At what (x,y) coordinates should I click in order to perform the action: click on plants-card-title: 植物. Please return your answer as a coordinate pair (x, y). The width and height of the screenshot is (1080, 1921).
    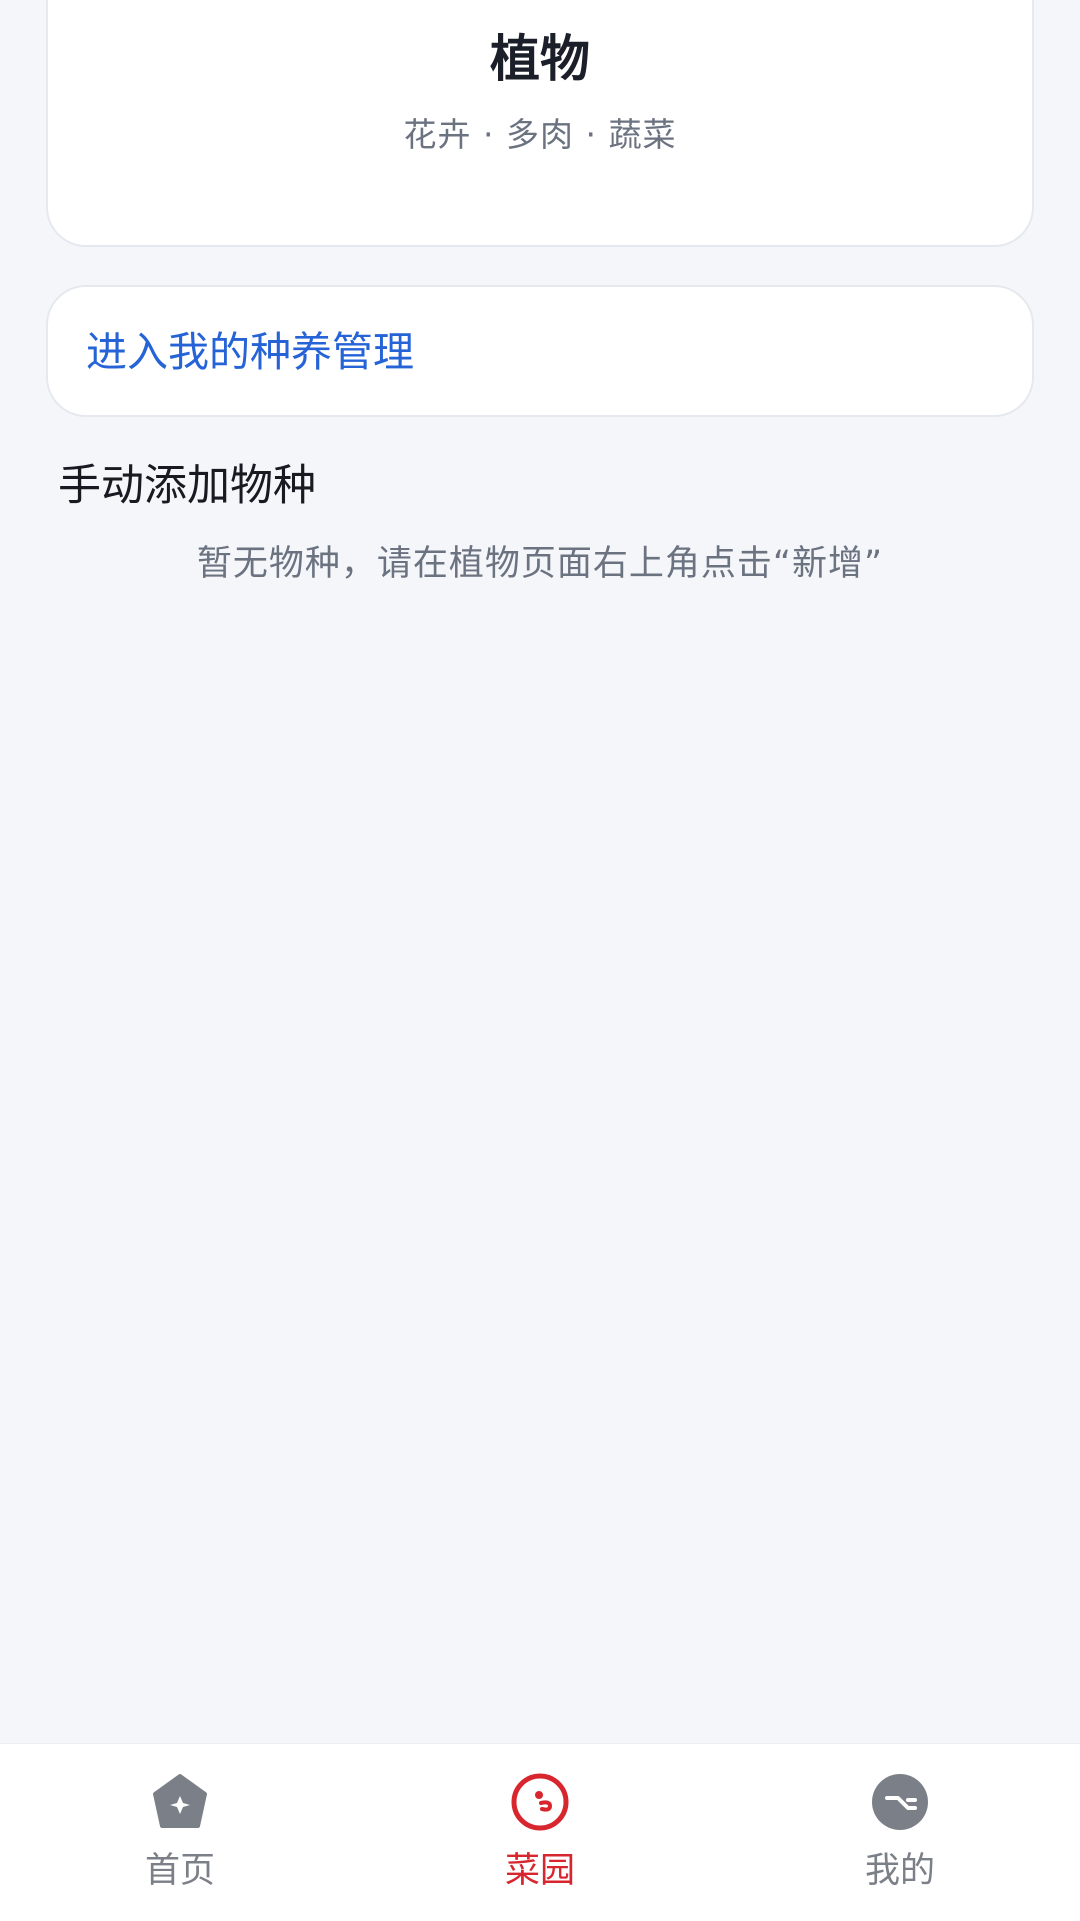
    Looking at the image, I should click on (540, 59).